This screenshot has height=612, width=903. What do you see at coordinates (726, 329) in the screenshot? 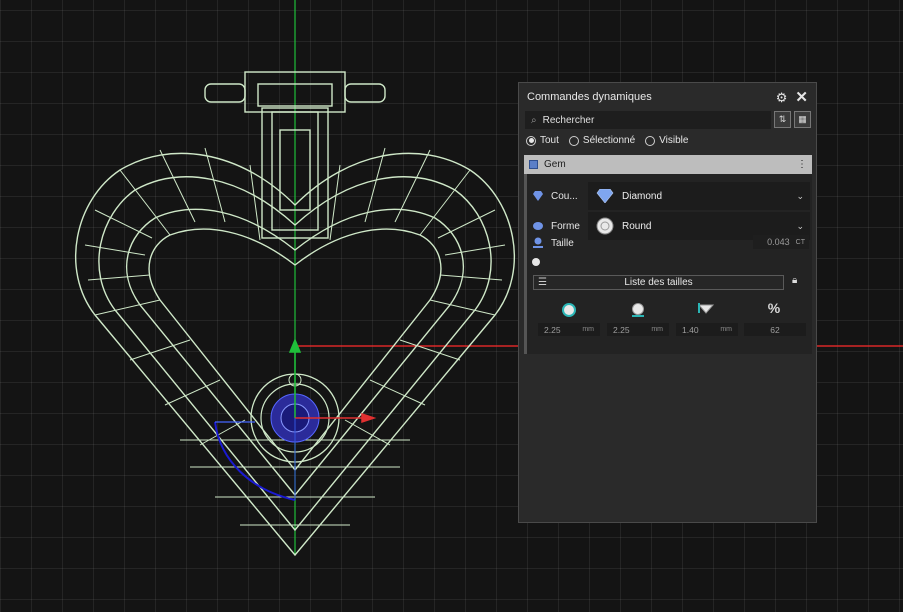
I see `height-unit: mm` at bounding box center [726, 329].